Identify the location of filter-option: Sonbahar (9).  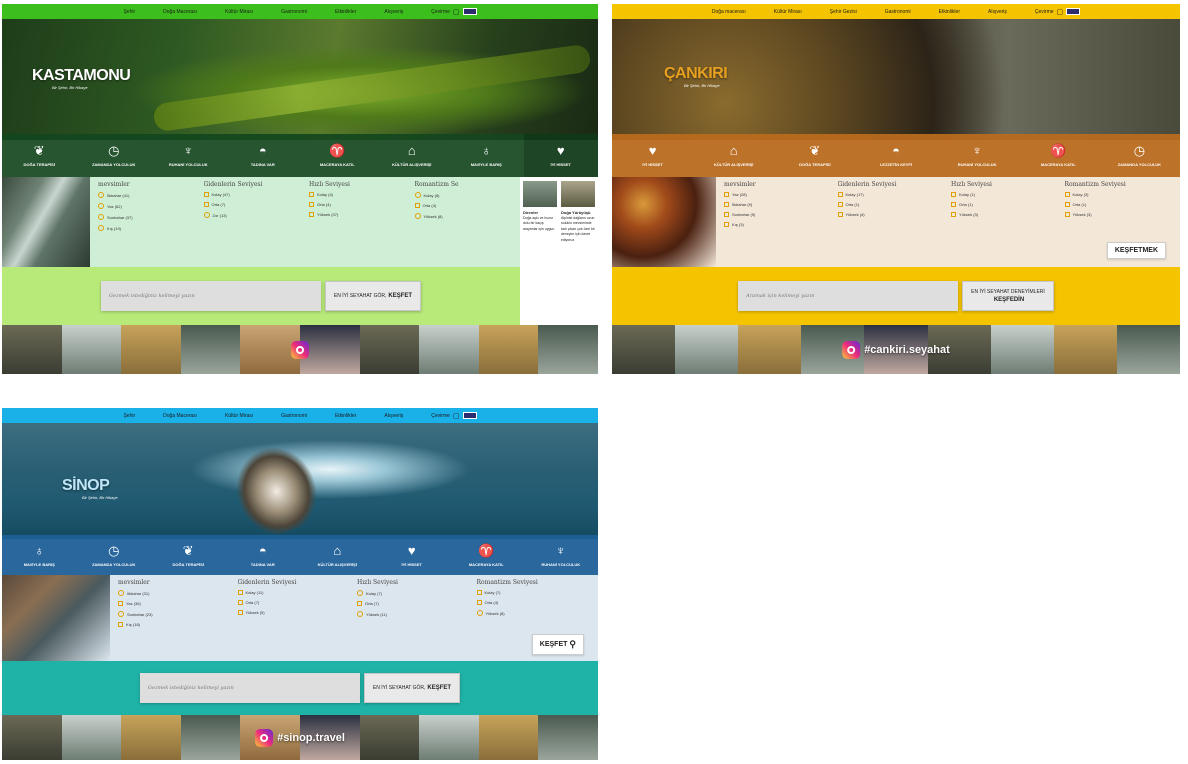
(778, 214).